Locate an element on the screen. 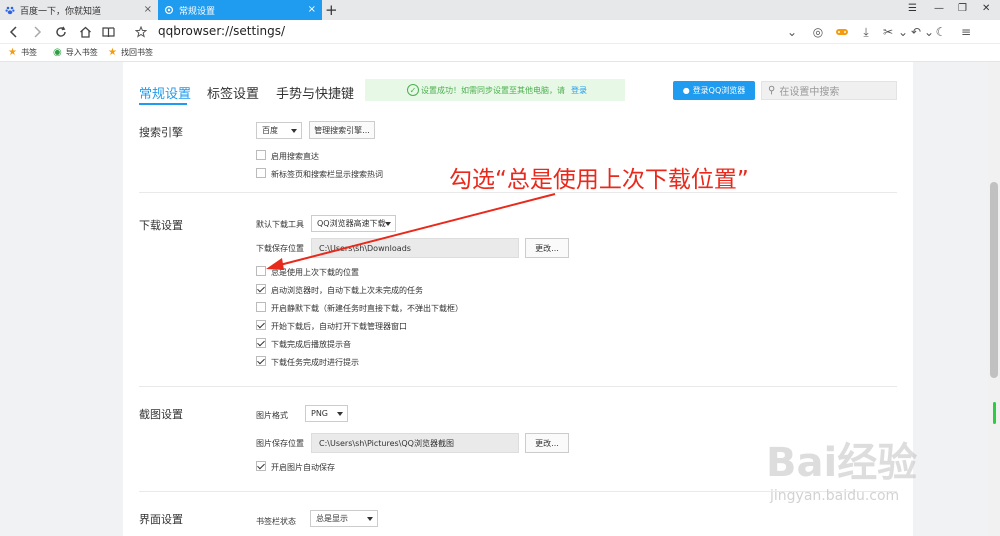  bookmark-bar-state-label: 书签栏状态 is located at coordinates (276, 521).